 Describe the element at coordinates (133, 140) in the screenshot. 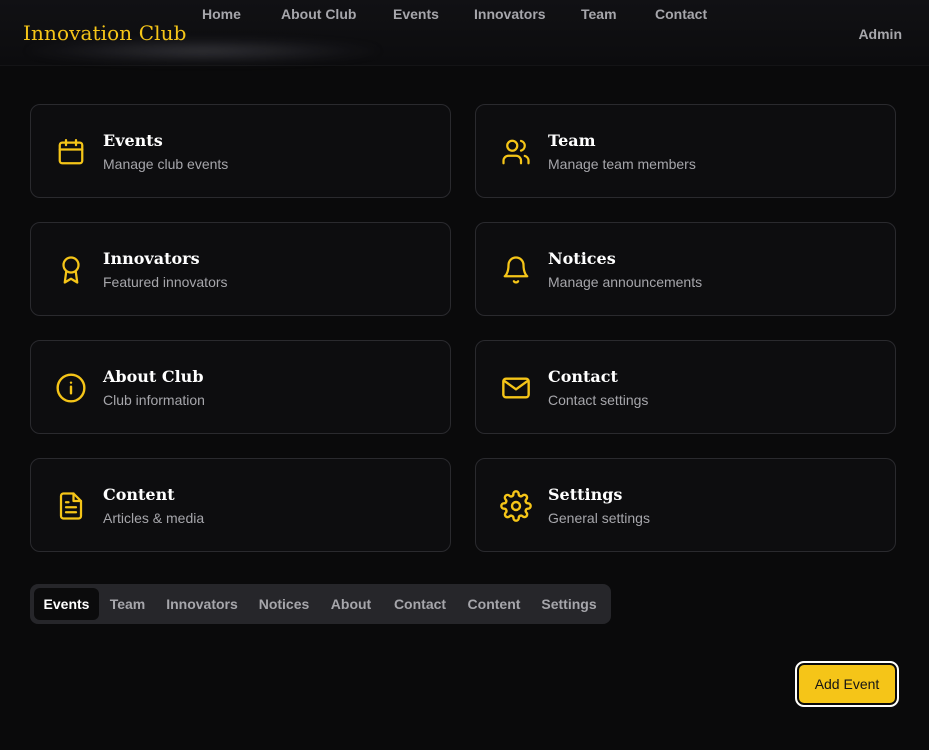

I see `card-title: Events` at that location.